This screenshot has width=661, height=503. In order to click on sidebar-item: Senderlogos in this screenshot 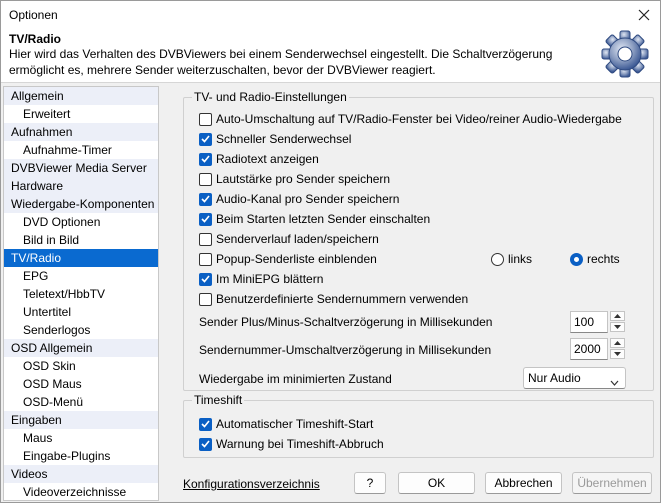, I will do `click(81, 330)`.